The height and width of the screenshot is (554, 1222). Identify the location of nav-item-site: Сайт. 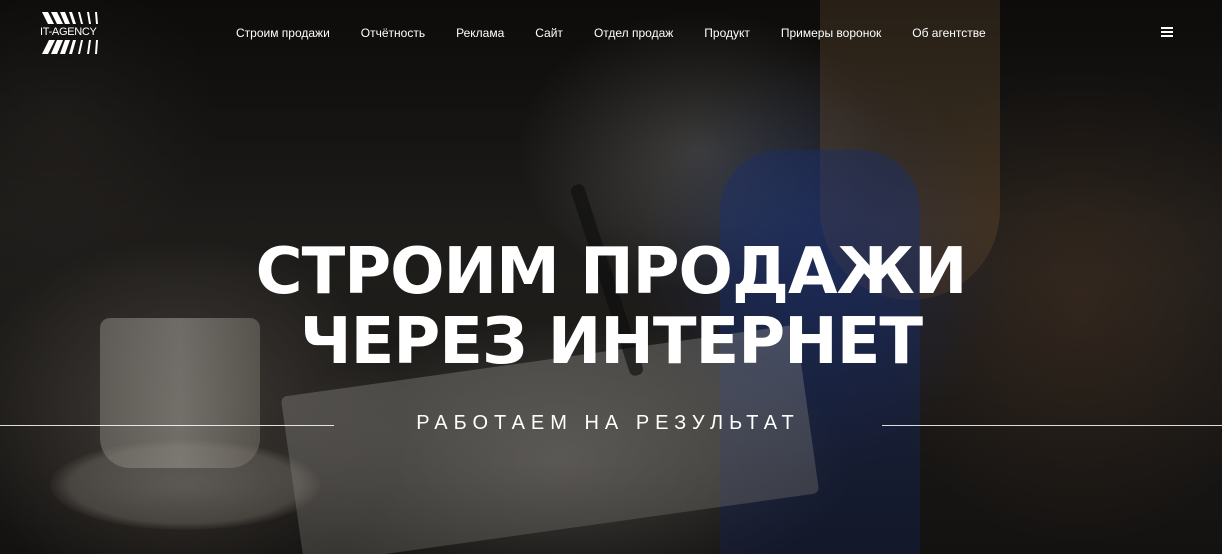
(549, 33).